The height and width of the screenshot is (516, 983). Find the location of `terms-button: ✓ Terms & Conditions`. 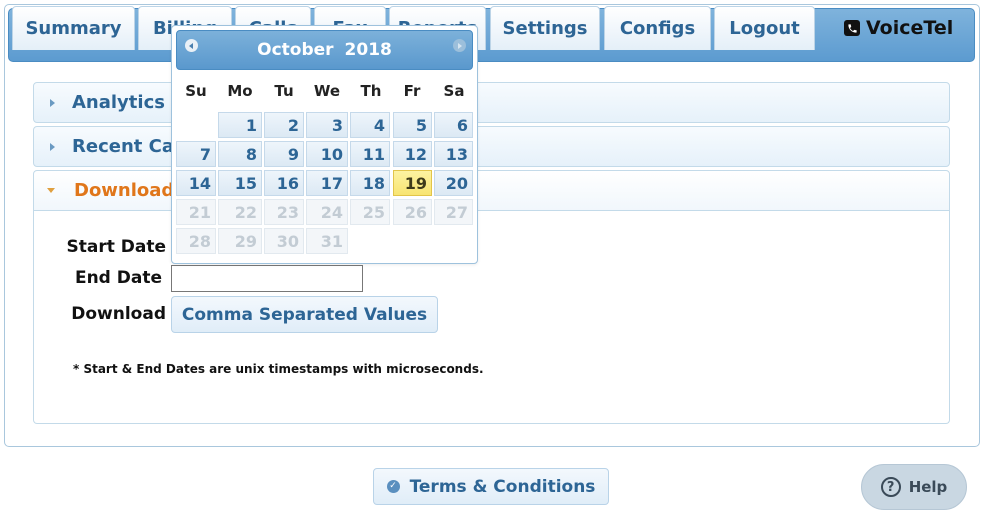

terms-button: ✓ Terms & Conditions is located at coordinates (491, 486).